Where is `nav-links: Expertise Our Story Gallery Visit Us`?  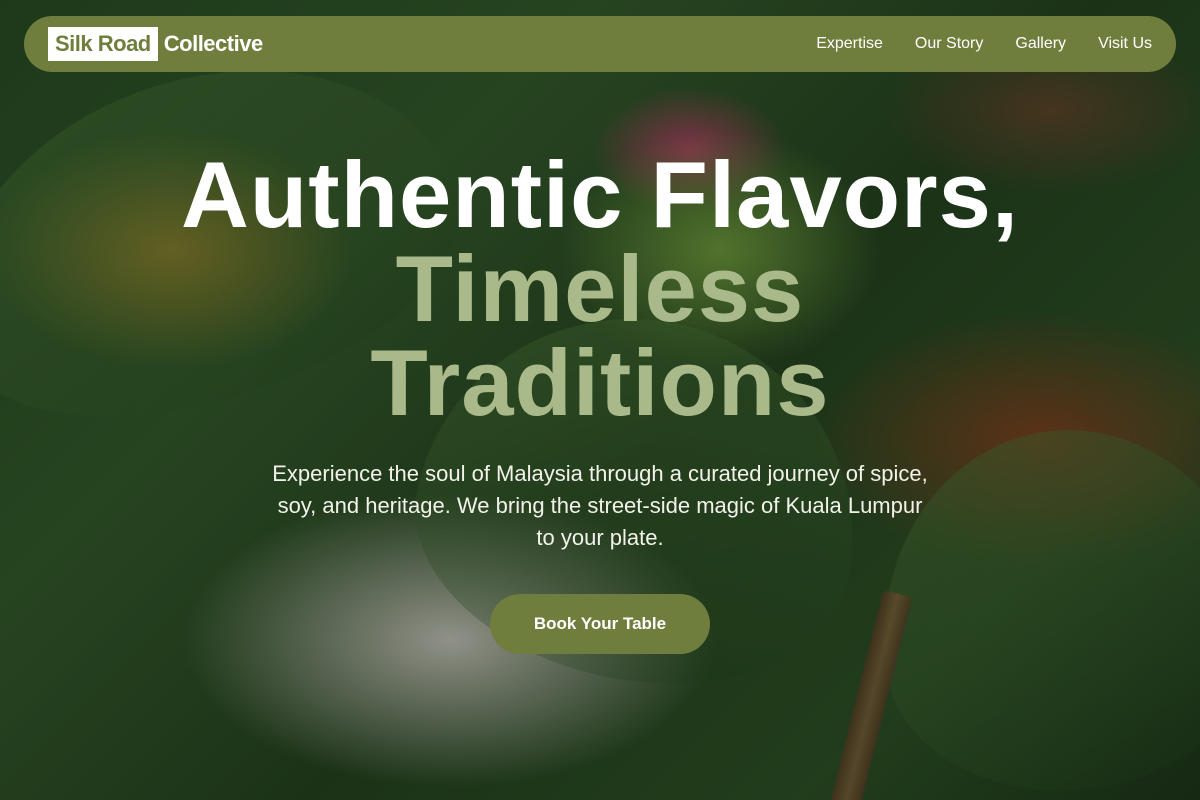 nav-links: Expertise Our Story Gallery Visit Us is located at coordinates (984, 44).